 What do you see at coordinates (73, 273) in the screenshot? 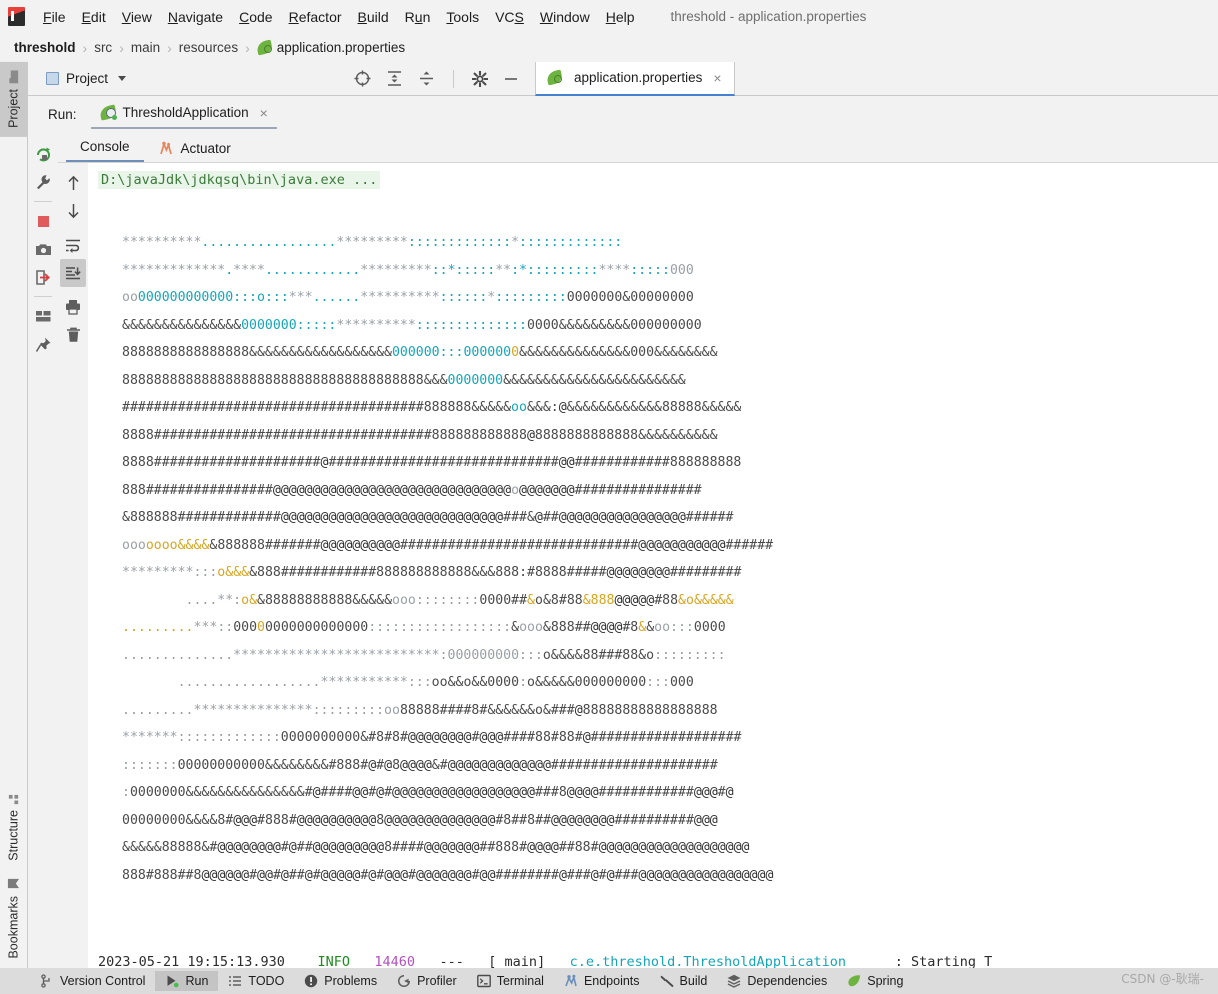
I see `scroll-to-end-icon` at bounding box center [73, 273].